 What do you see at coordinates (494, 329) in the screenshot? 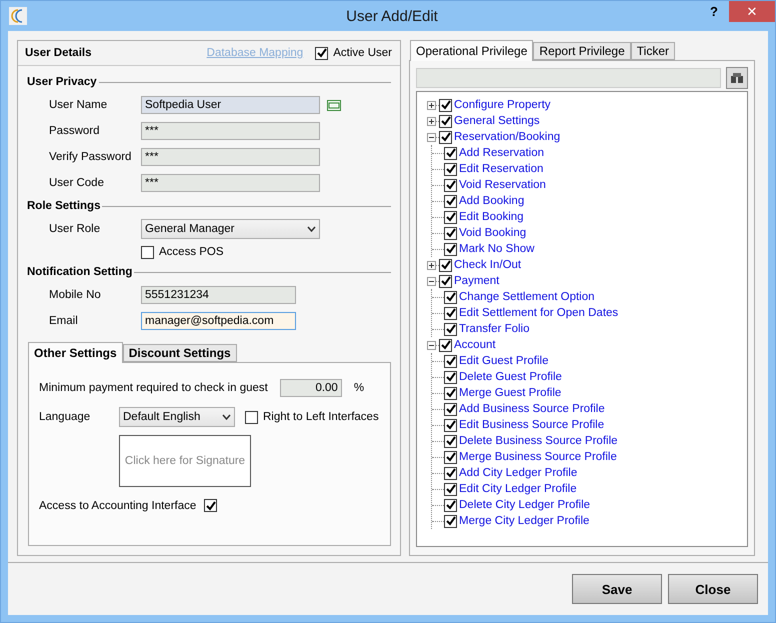
I see `tree-item: Transfer Folio` at bounding box center [494, 329].